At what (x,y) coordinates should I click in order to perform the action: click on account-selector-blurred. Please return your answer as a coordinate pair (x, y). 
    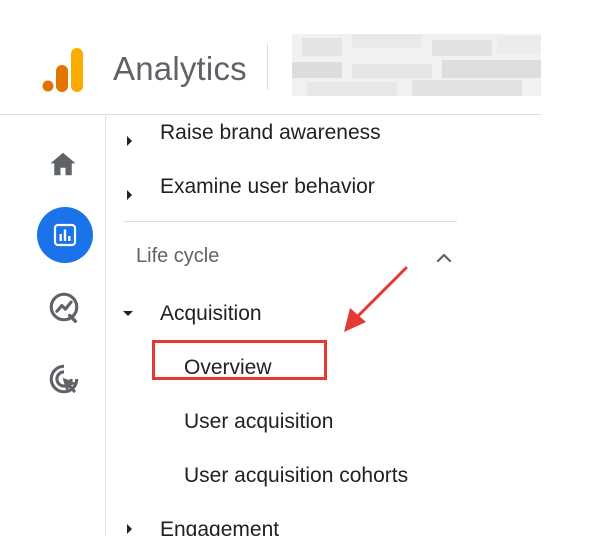
    Looking at the image, I should click on (416, 65).